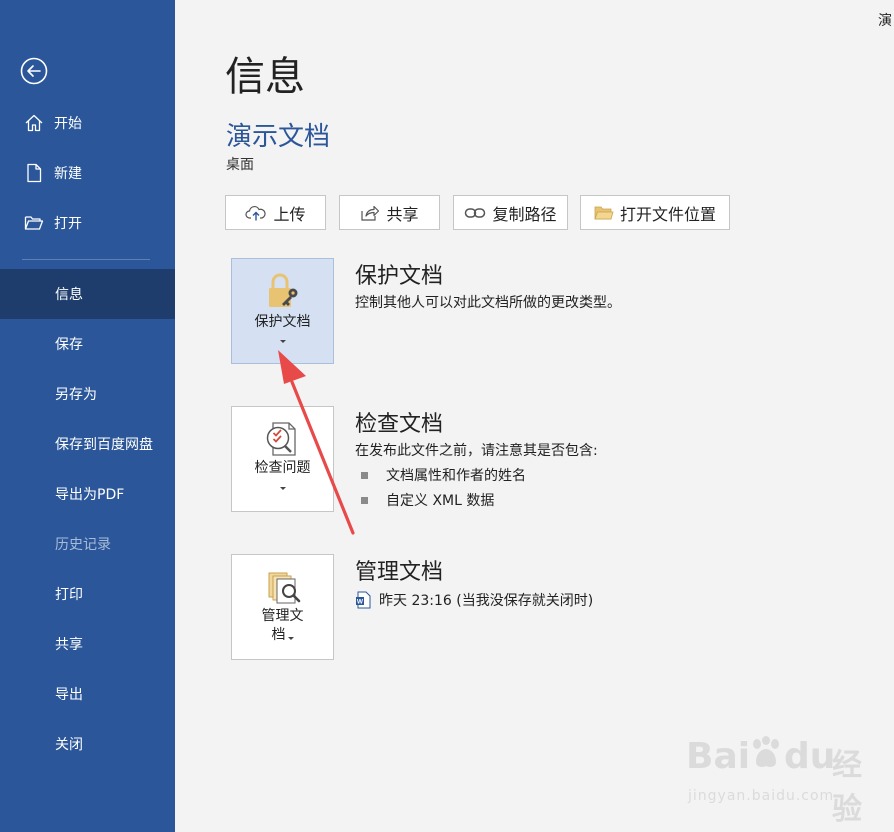 This screenshot has height=832, width=894. I want to click on nav-info: 信息, so click(87, 294).